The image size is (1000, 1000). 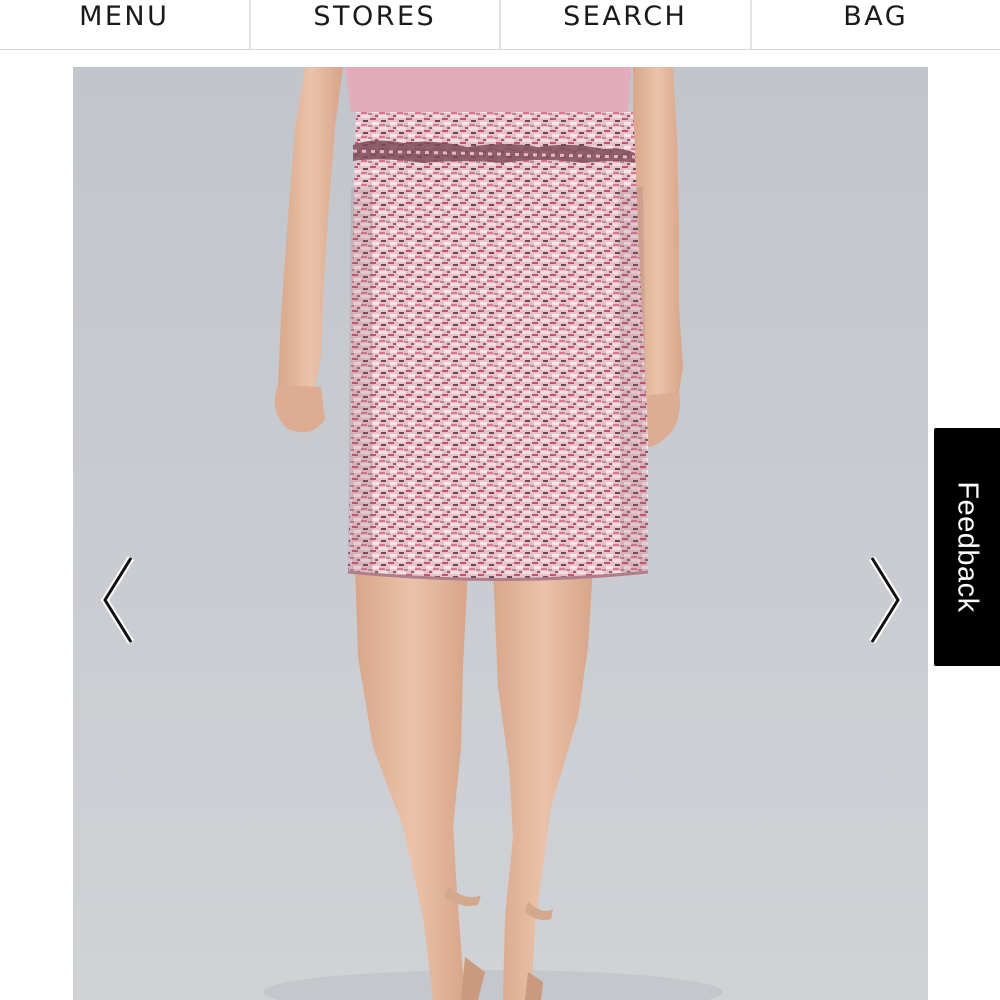 I want to click on feedback-label: Feedback, so click(x=967, y=547).